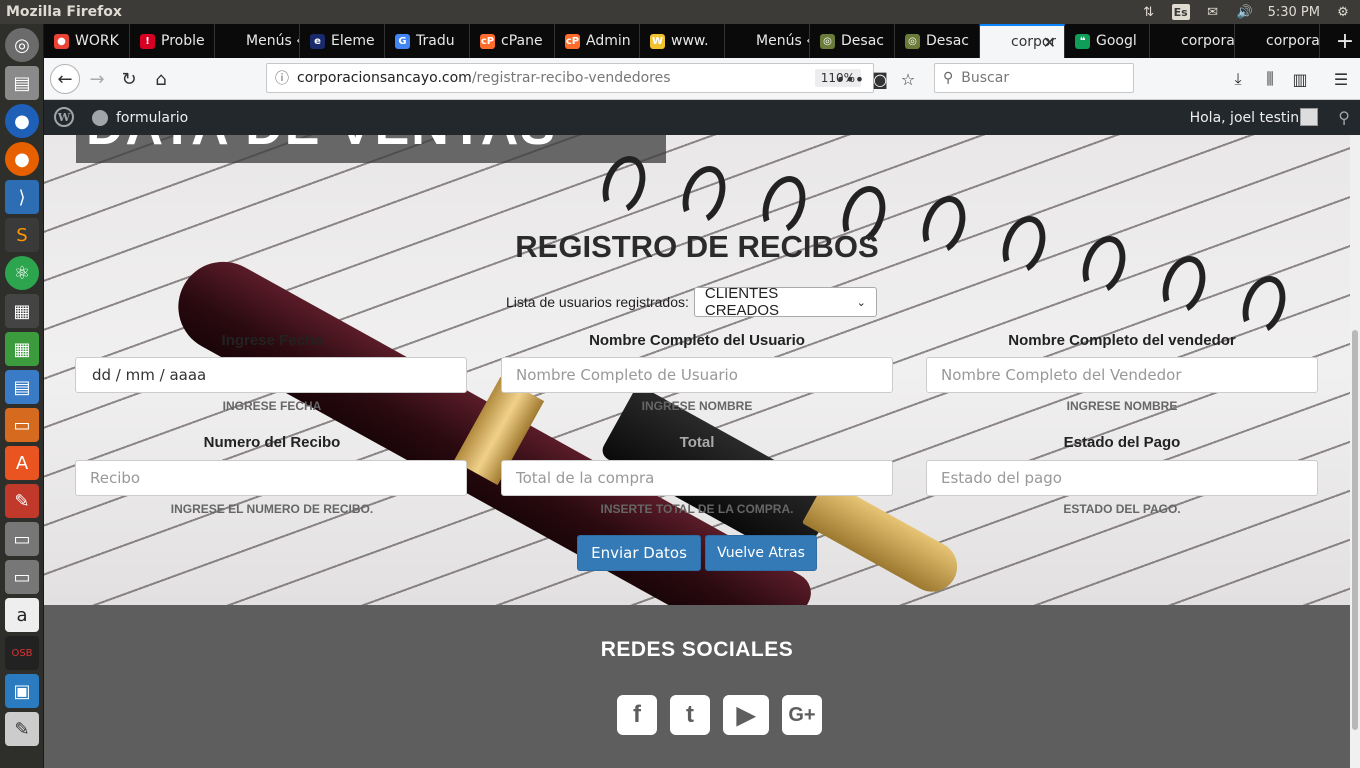  What do you see at coordinates (97, 79) in the screenshot?
I see `forward-button: →` at bounding box center [97, 79].